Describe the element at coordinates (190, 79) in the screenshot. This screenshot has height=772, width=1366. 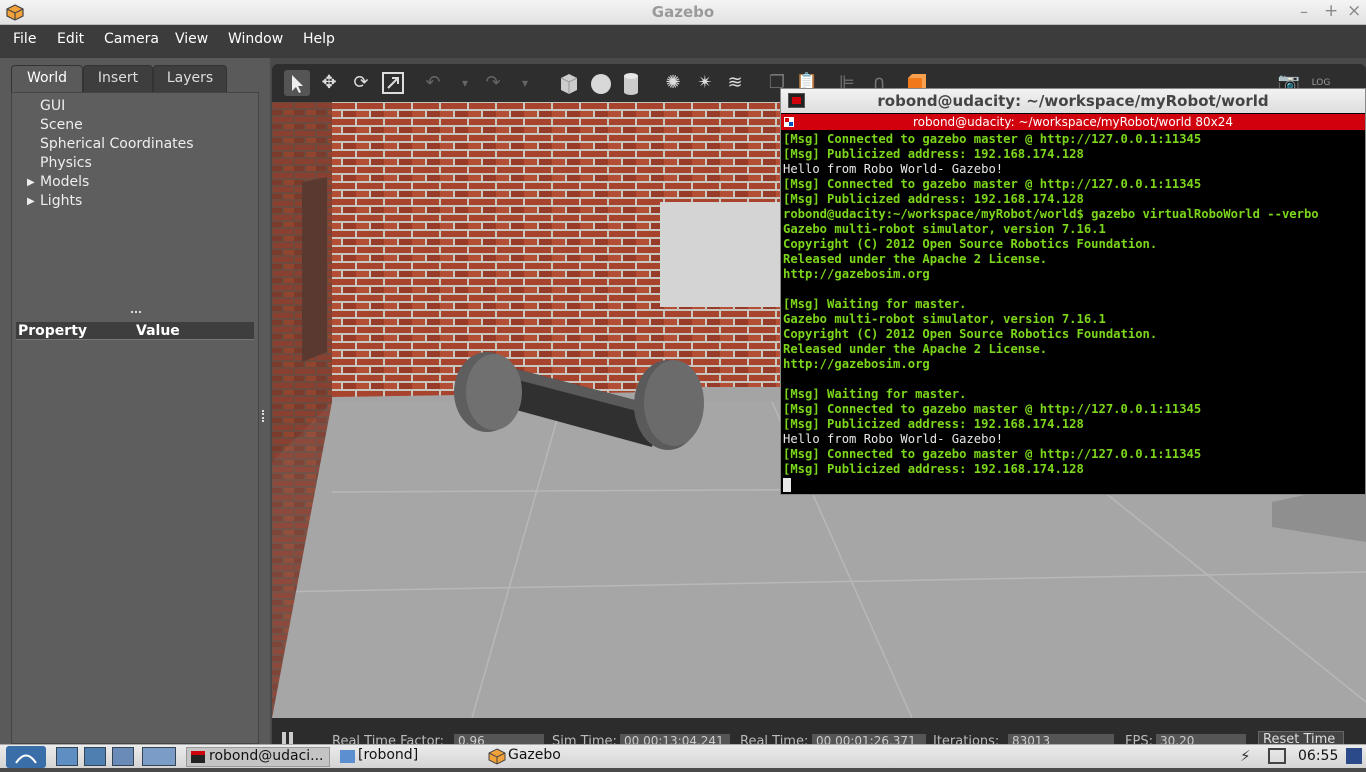
I see `tab-layers: Layers` at that location.